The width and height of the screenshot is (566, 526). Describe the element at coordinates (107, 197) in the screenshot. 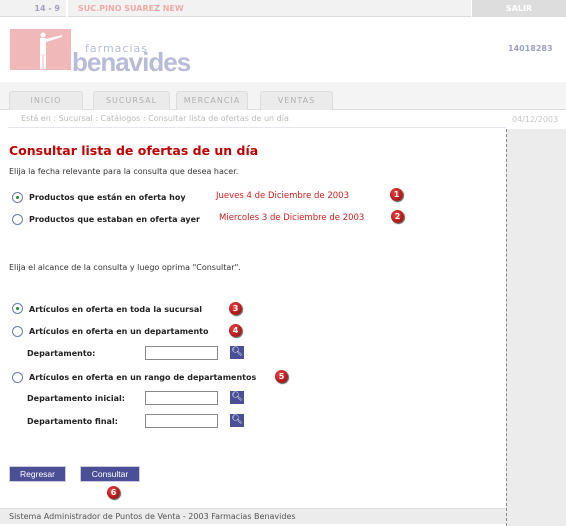

I see `radio-today-label: Productos que están en oferta hoy` at that location.